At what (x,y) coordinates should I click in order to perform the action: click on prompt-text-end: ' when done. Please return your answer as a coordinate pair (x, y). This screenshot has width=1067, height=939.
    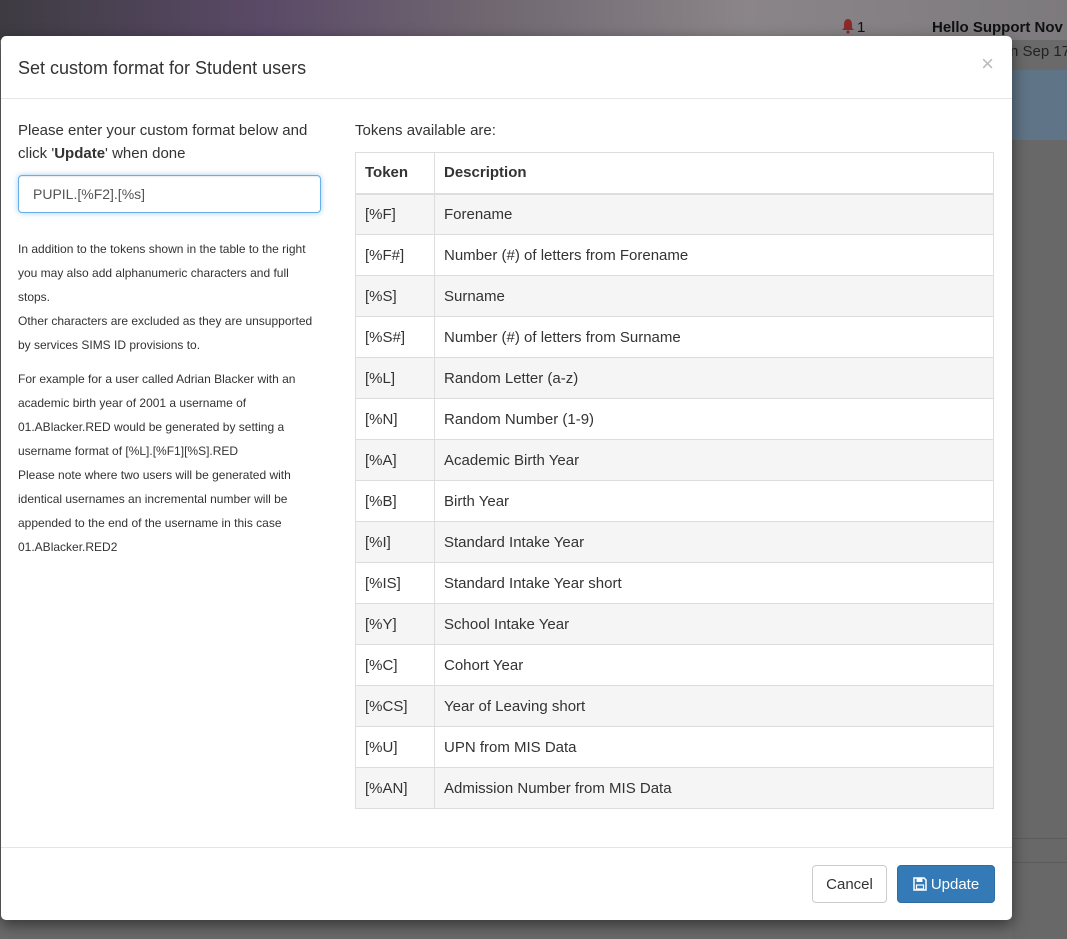
    Looking at the image, I should click on (145, 153).